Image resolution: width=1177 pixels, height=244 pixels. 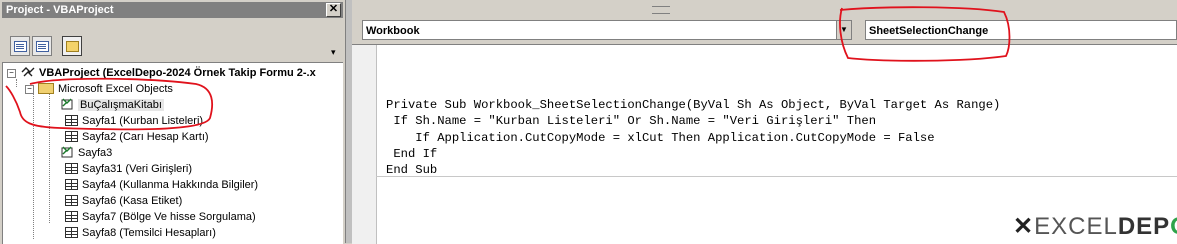 I want to click on tree-item-label: Sayfa1 (Kurban Listeleri), so click(x=143, y=121).